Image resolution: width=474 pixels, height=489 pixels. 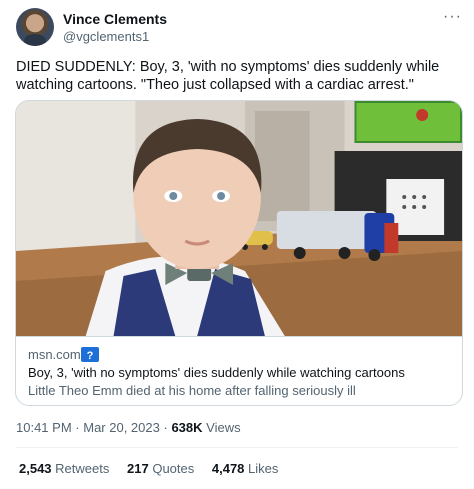 What do you see at coordinates (35, 27) in the screenshot?
I see `author-avatar` at bounding box center [35, 27].